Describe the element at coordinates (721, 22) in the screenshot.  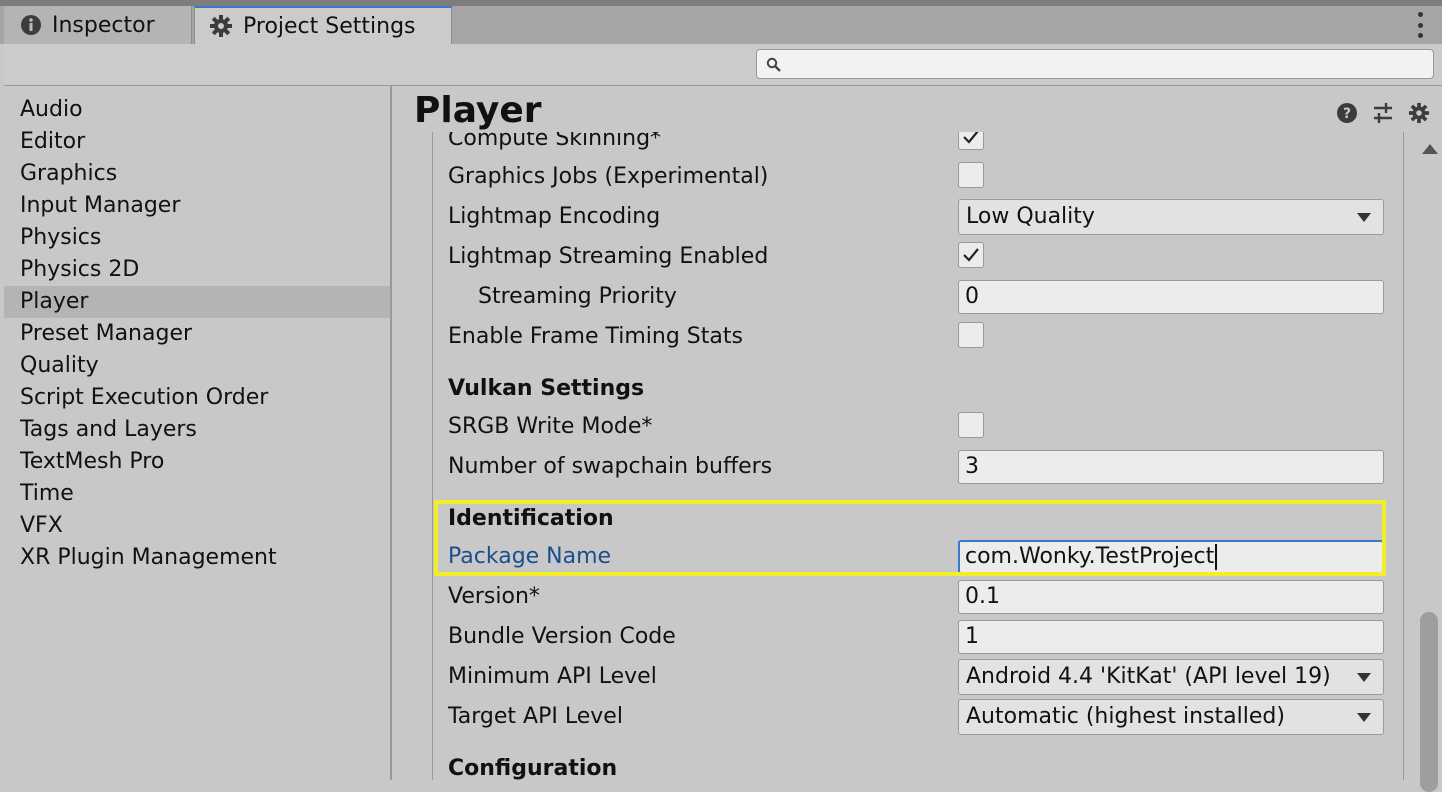
I see `tab-bar: Inspector Project Settings` at that location.